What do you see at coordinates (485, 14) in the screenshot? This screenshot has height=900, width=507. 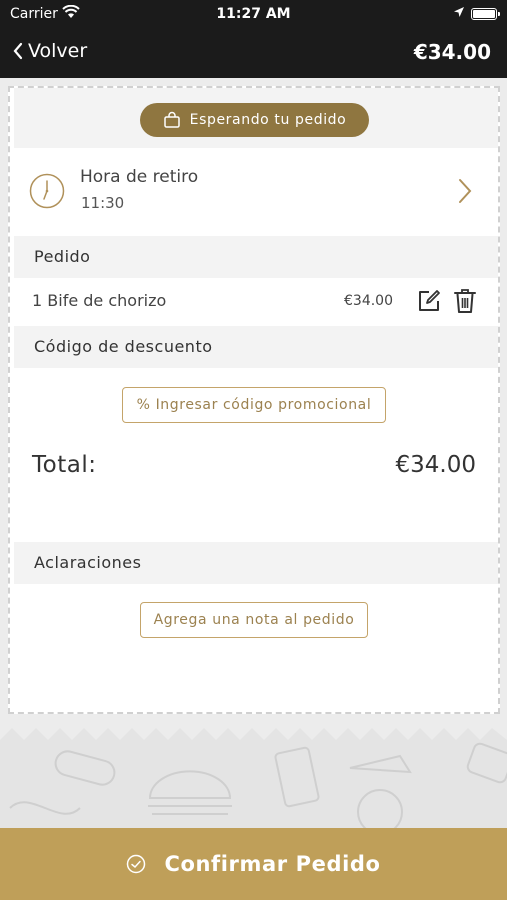 I see `battery-icon` at bounding box center [485, 14].